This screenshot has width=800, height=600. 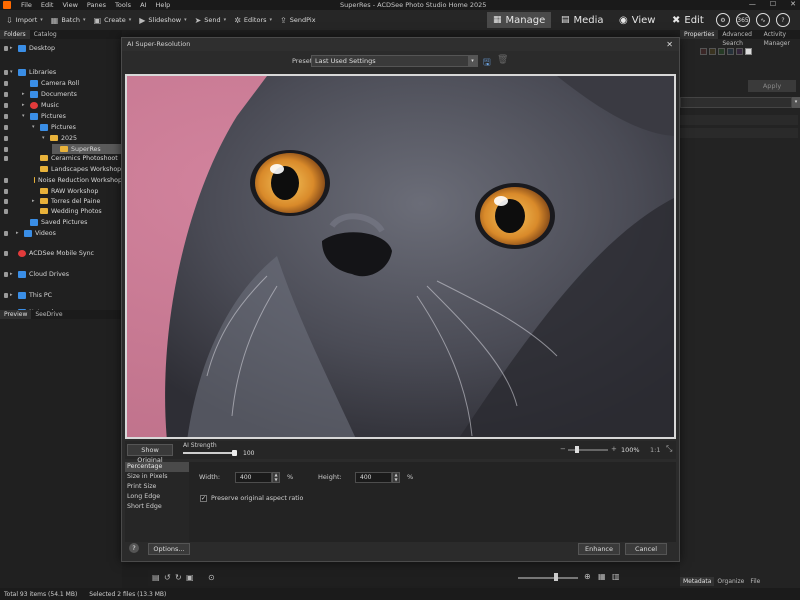 What do you see at coordinates (77, 211) in the screenshot?
I see `folder-tree-item: Wedding Photos` at bounding box center [77, 211].